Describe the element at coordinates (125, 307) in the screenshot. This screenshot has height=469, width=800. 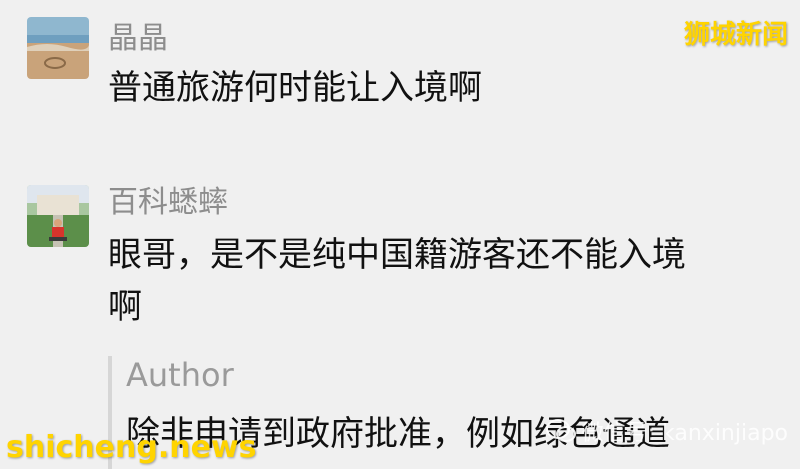
I see `message-text-line-2: 啊` at that location.